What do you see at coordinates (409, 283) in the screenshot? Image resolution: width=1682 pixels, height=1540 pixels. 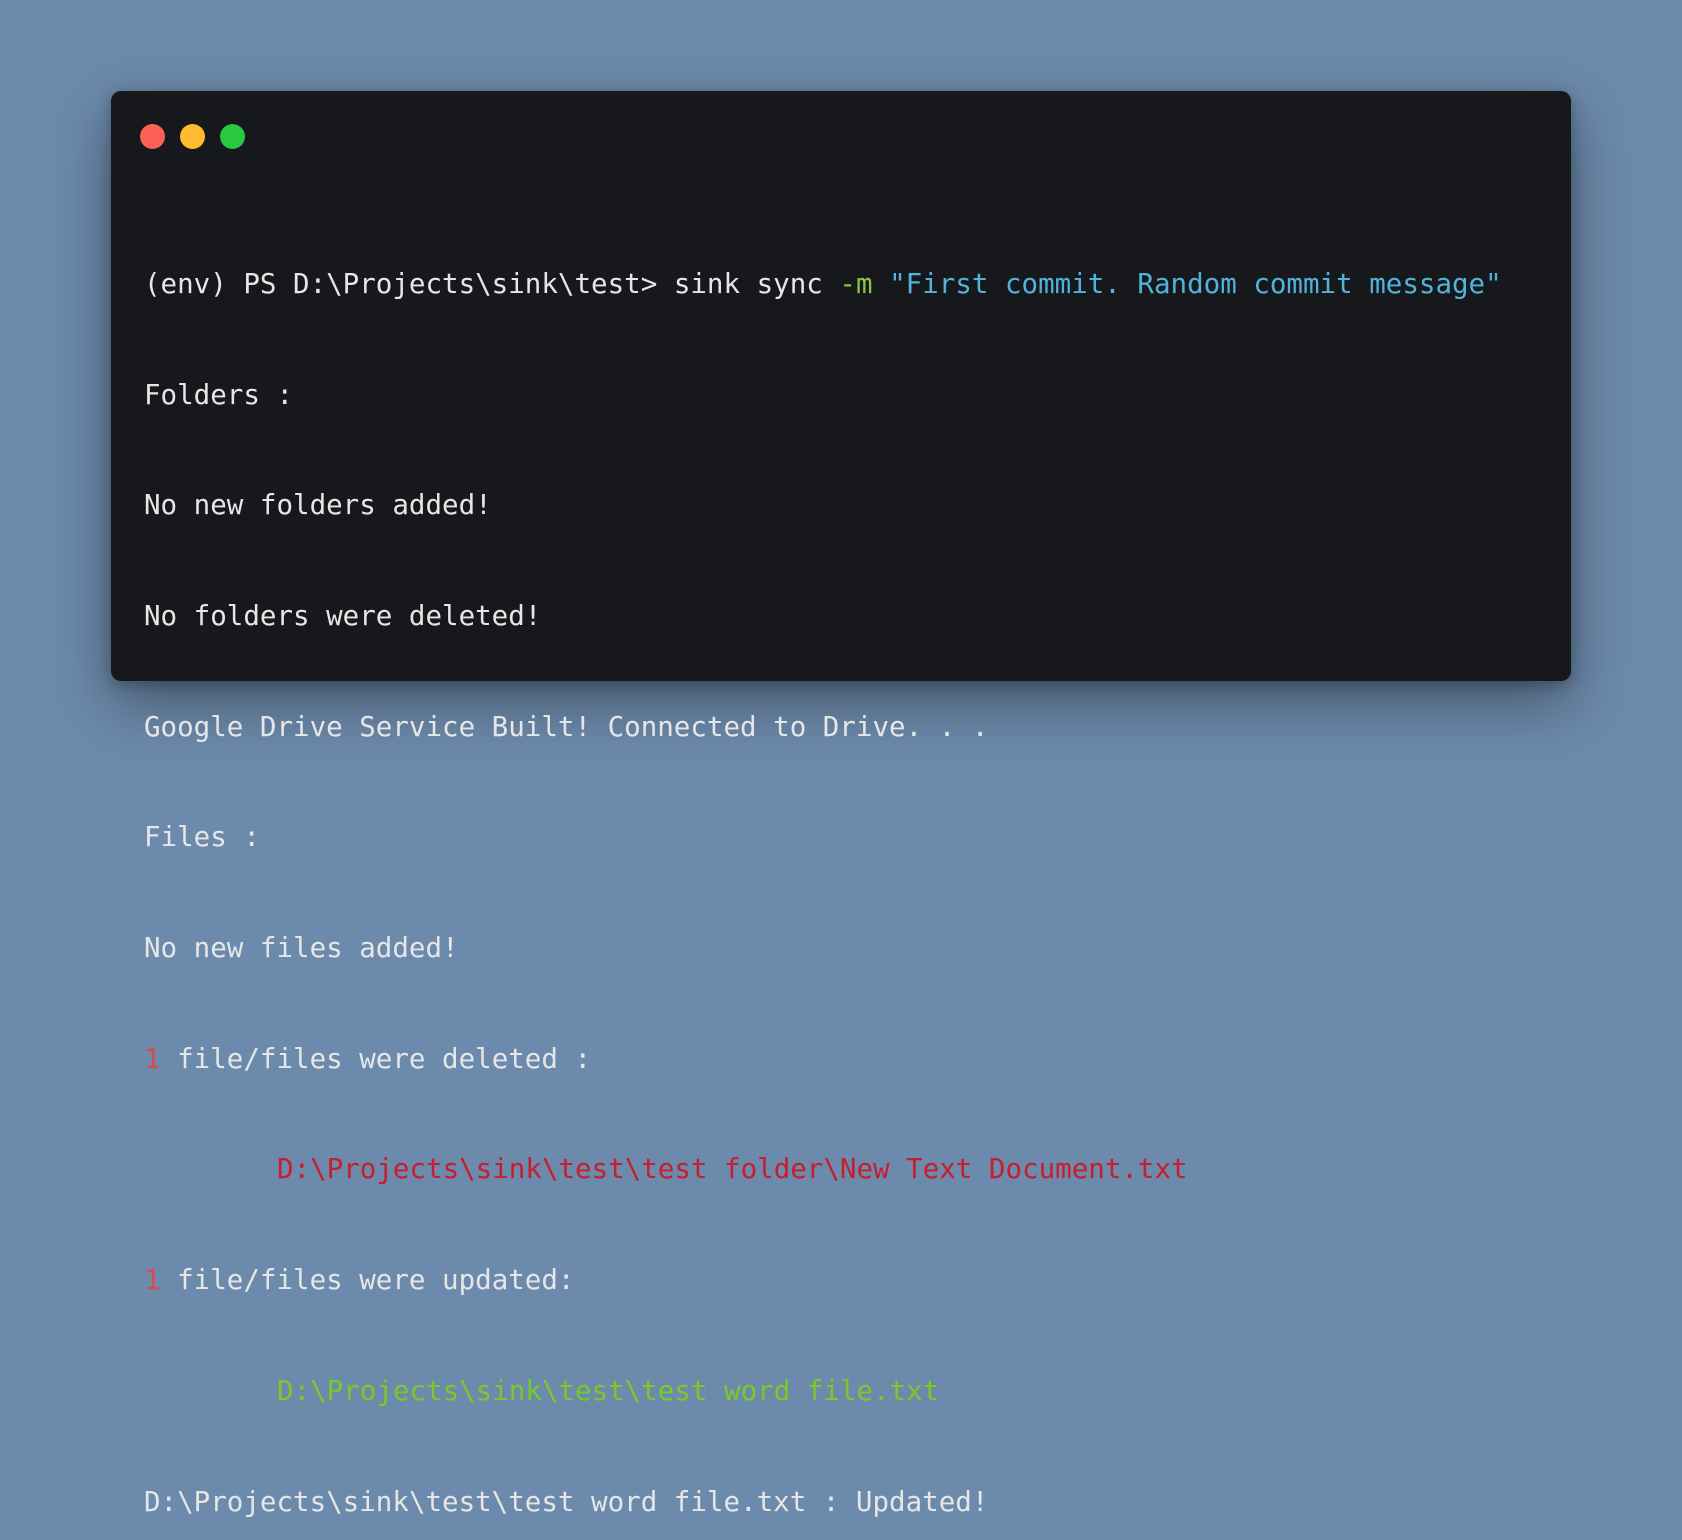 I see `prompt: (env) PS D:\Projects\sink\test>` at bounding box center [409, 283].